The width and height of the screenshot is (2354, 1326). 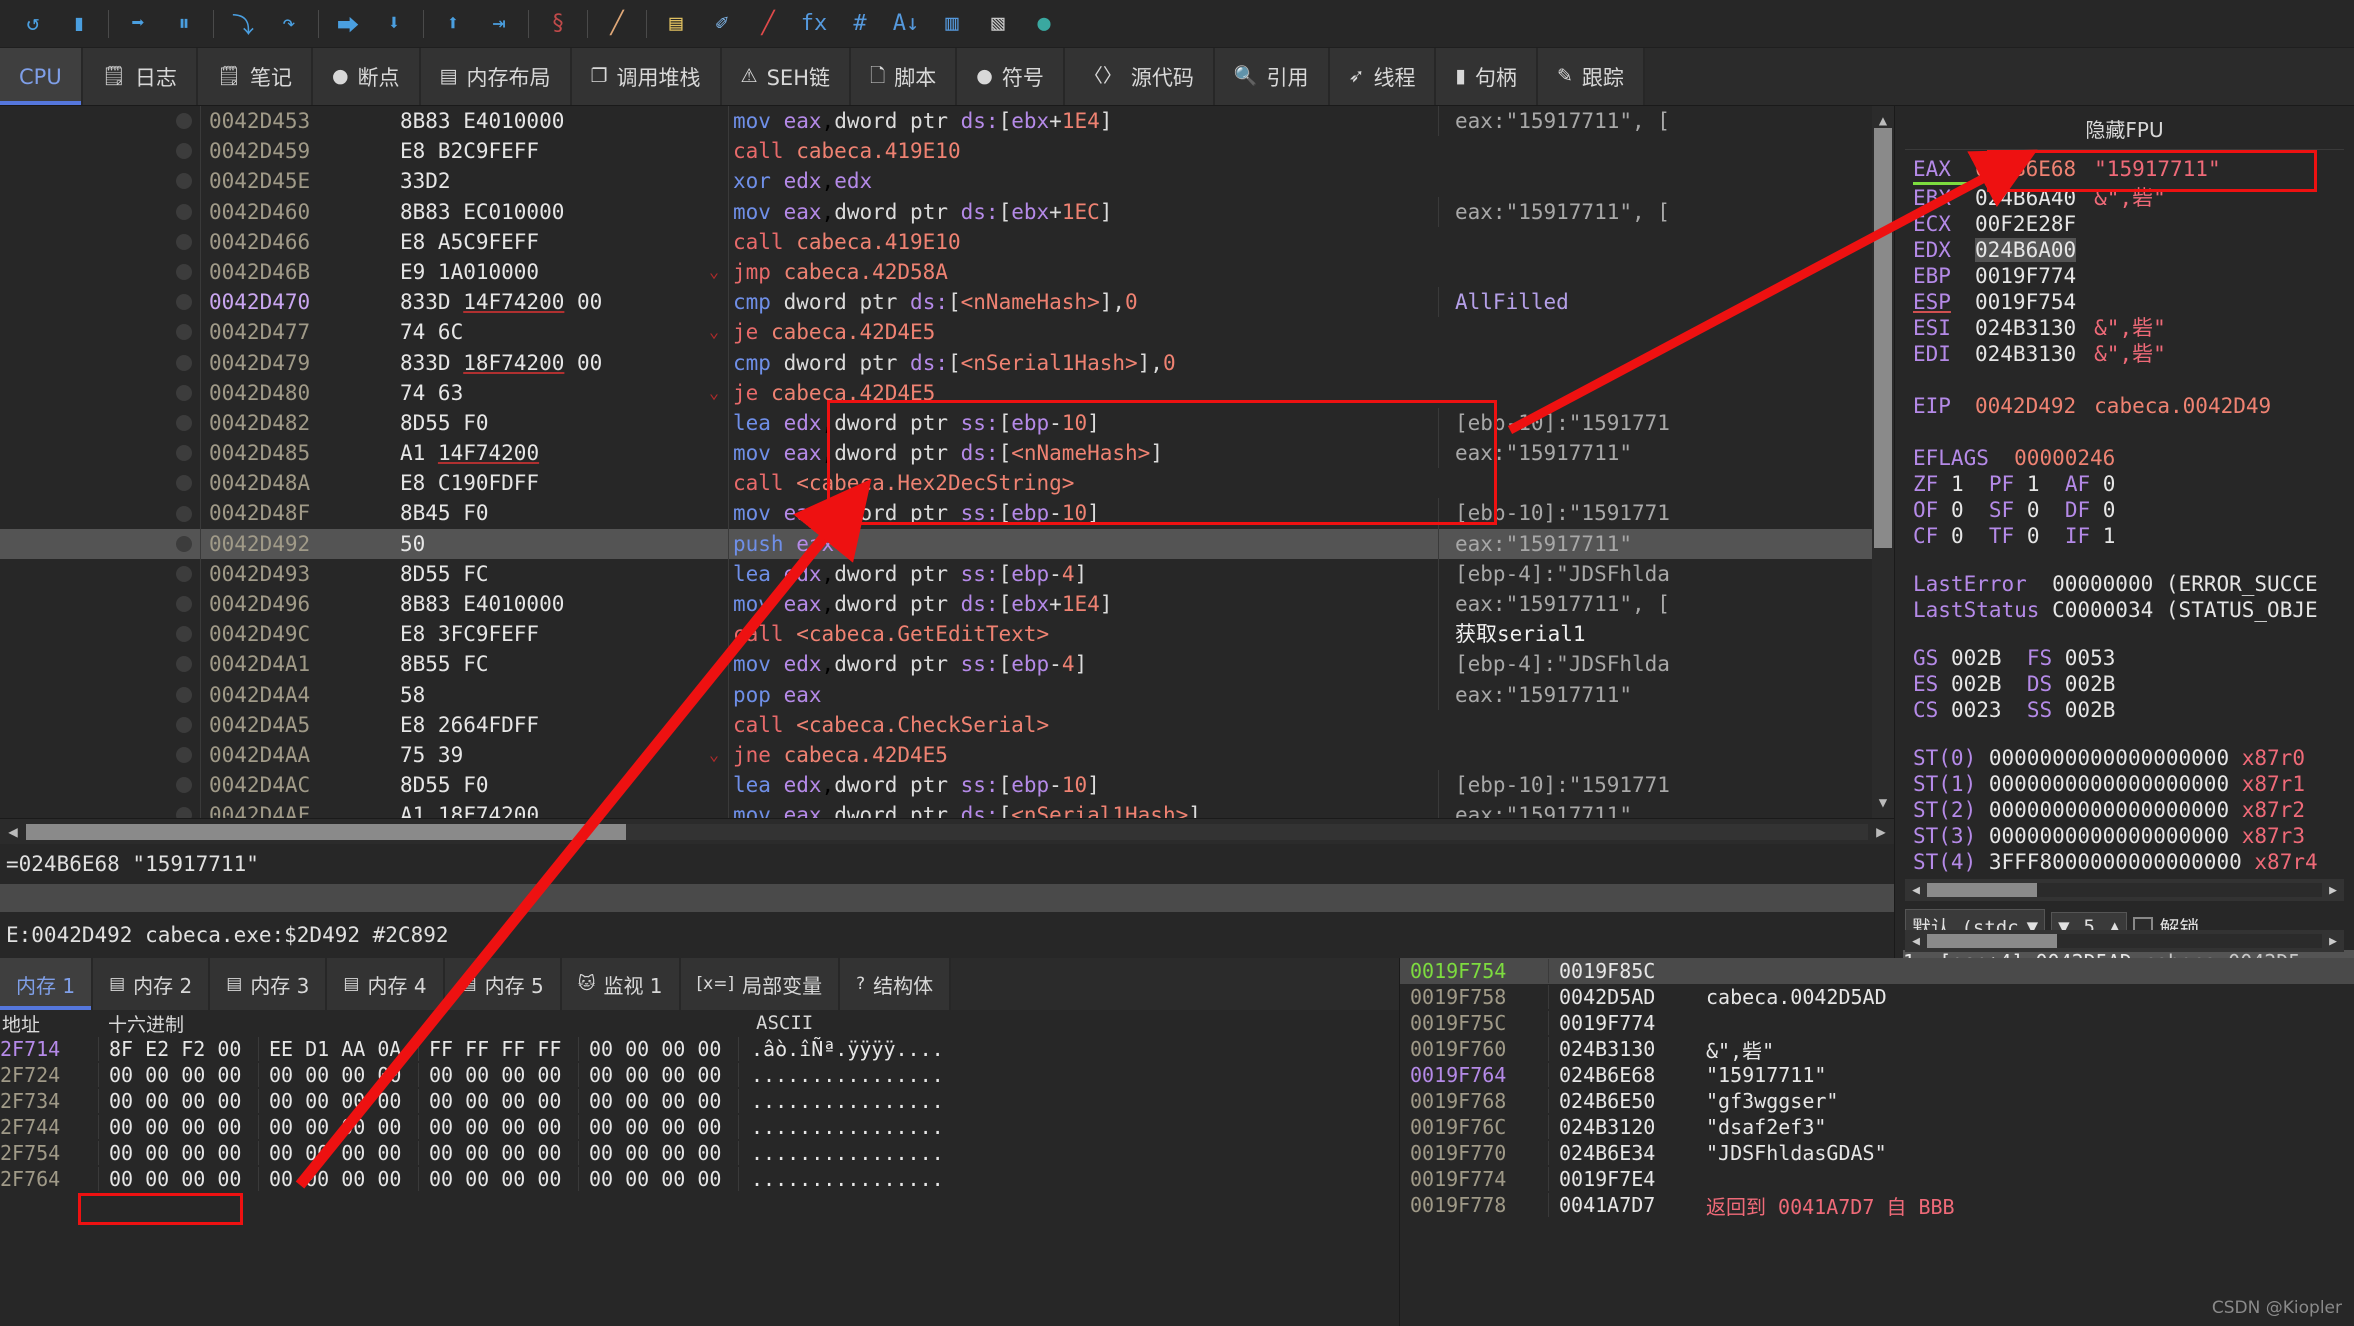 What do you see at coordinates (2025, 354) in the screenshot?
I see `register-value: 024B3130` at bounding box center [2025, 354].